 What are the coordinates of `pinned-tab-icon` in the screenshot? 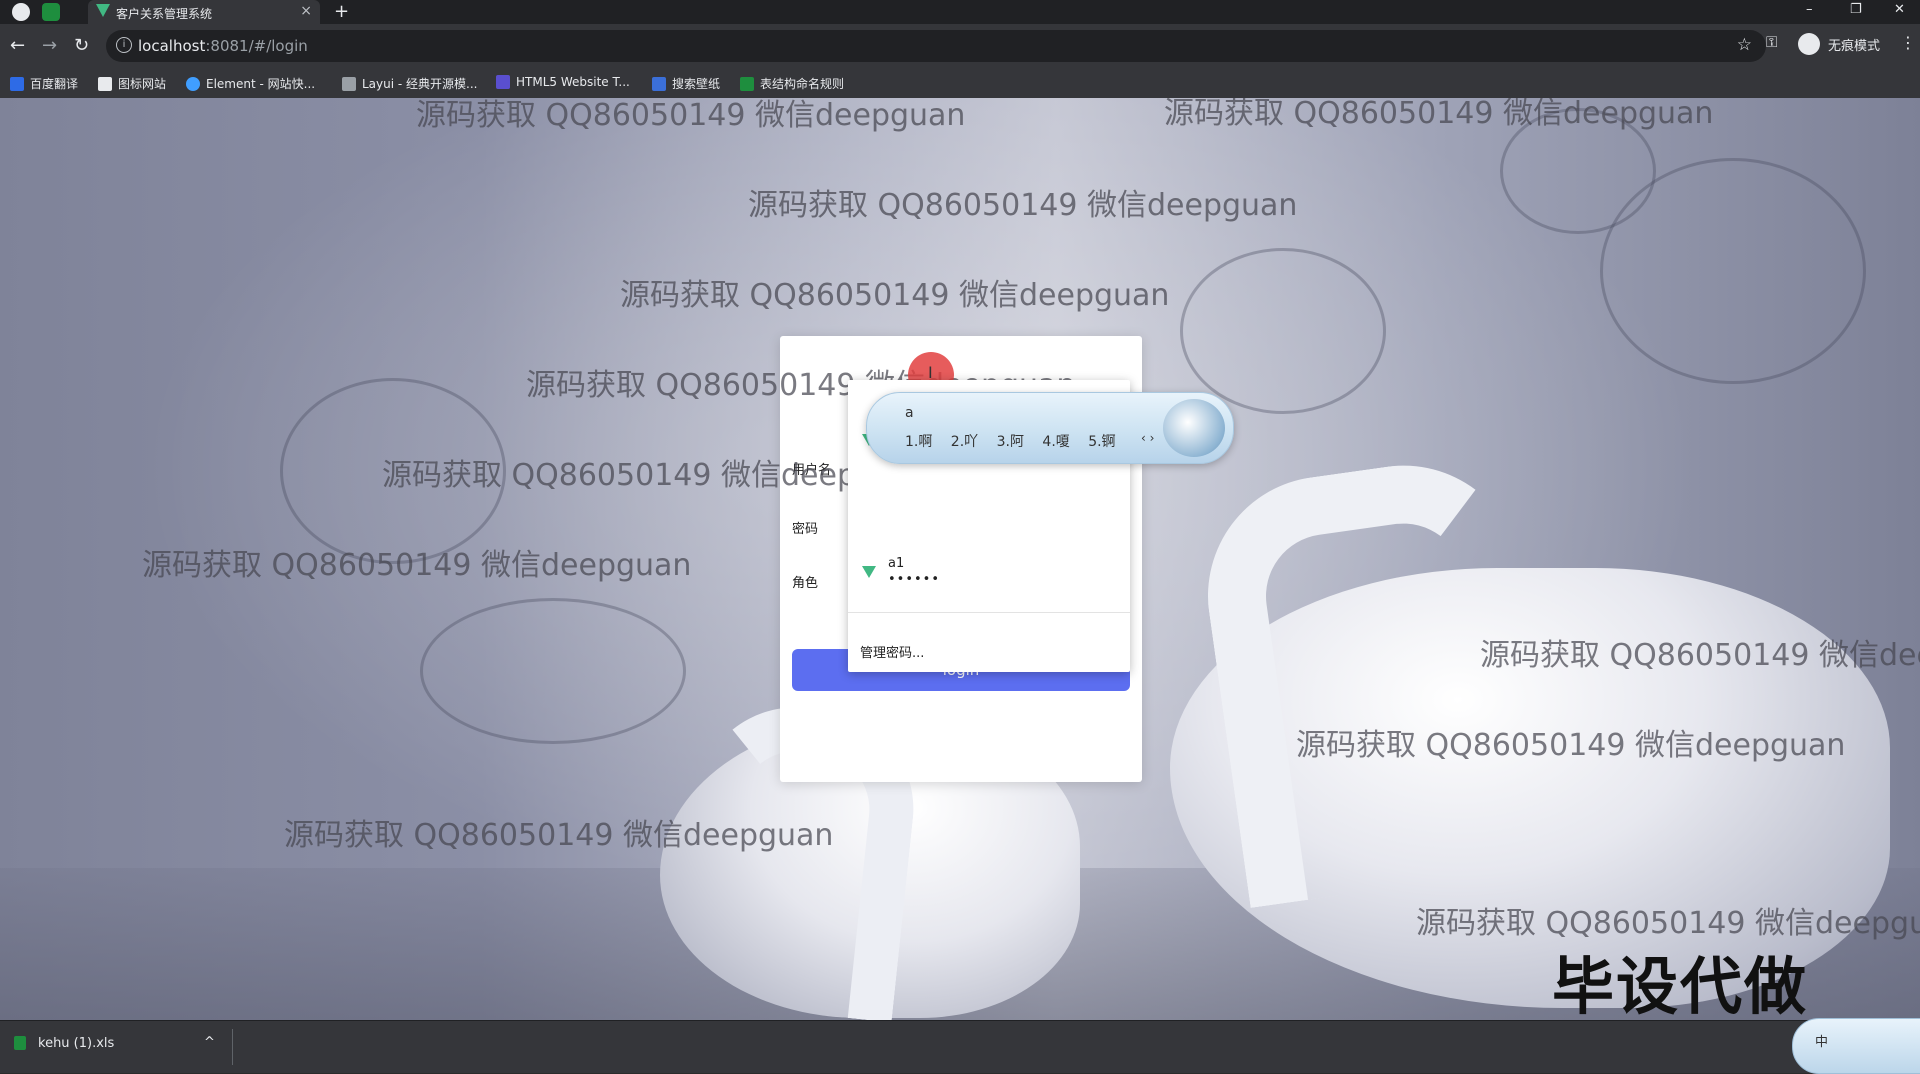 It's located at (51, 12).